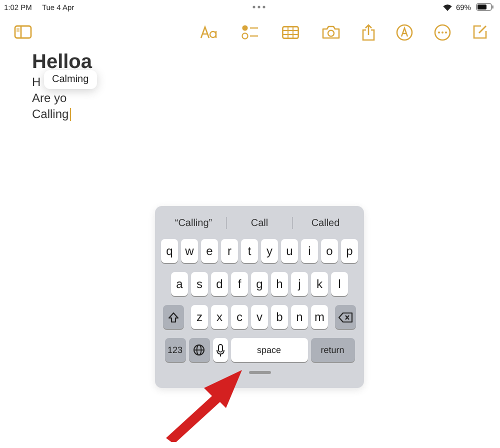 This screenshot has height=448, width=500. Describe the element at coordinates (299, 284) in the screenshot. I see `letter-key: j` at that location.